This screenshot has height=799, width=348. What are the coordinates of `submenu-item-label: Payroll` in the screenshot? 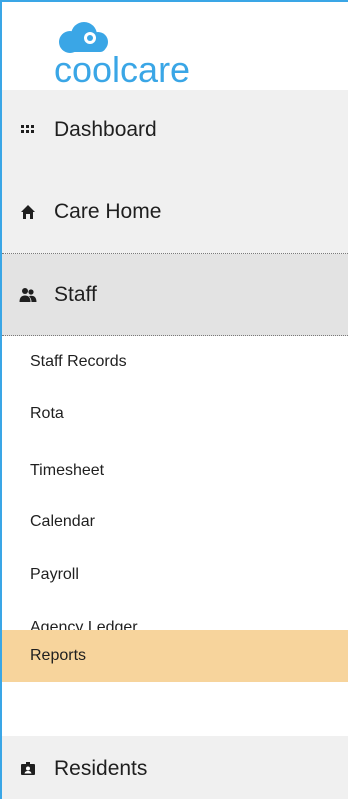 It's located at (54, 574).